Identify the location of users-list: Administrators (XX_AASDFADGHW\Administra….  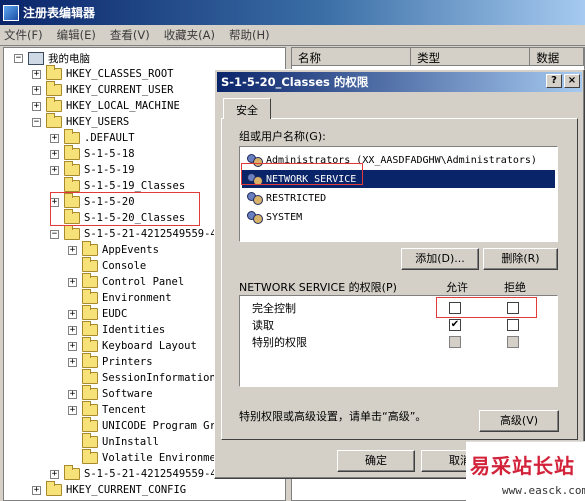
(398, 194).